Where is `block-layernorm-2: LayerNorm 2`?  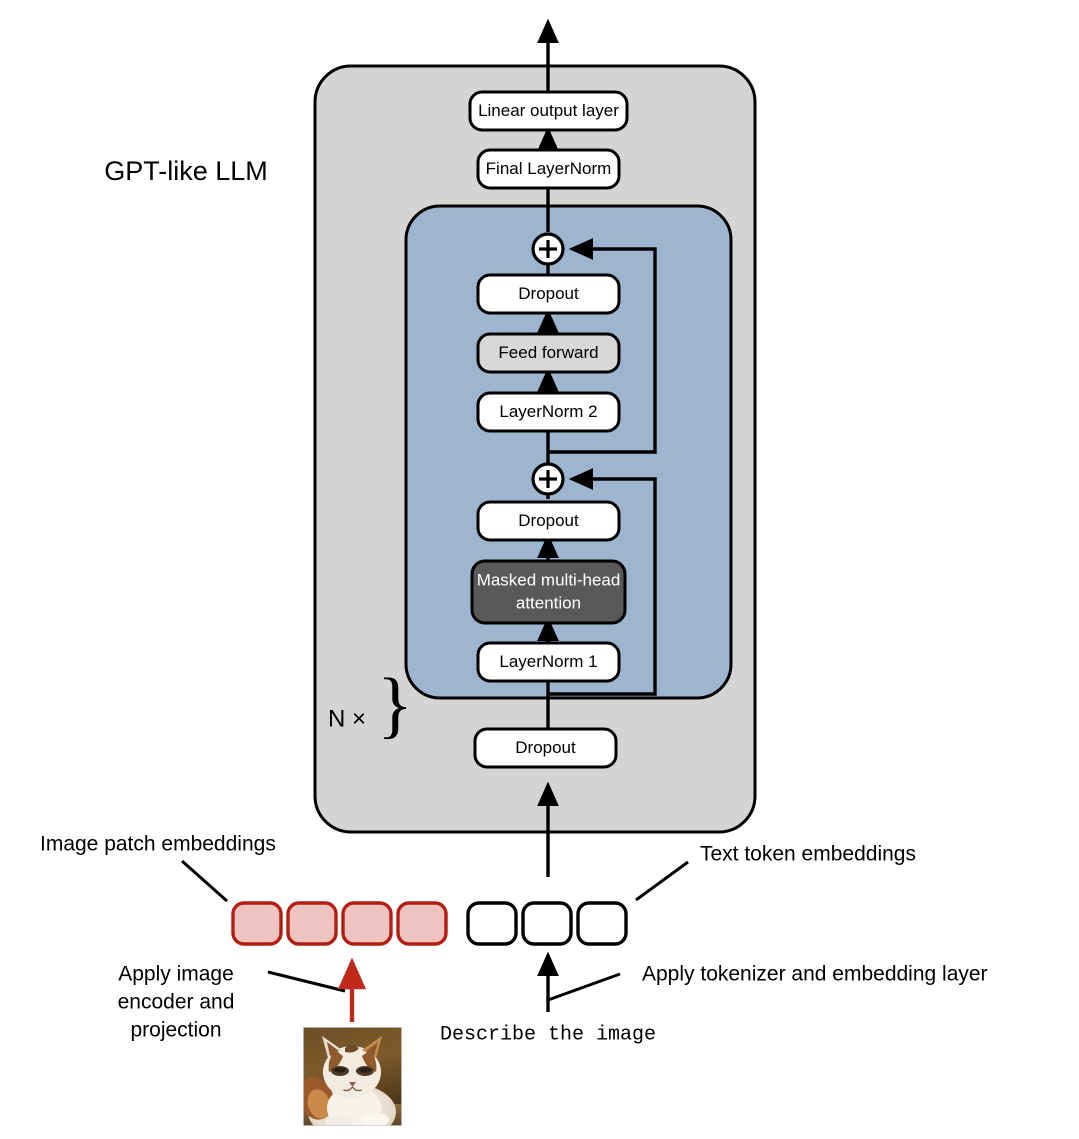 block-layernorm-2: LayerNorm 2 is located at coordinates (548, 412).